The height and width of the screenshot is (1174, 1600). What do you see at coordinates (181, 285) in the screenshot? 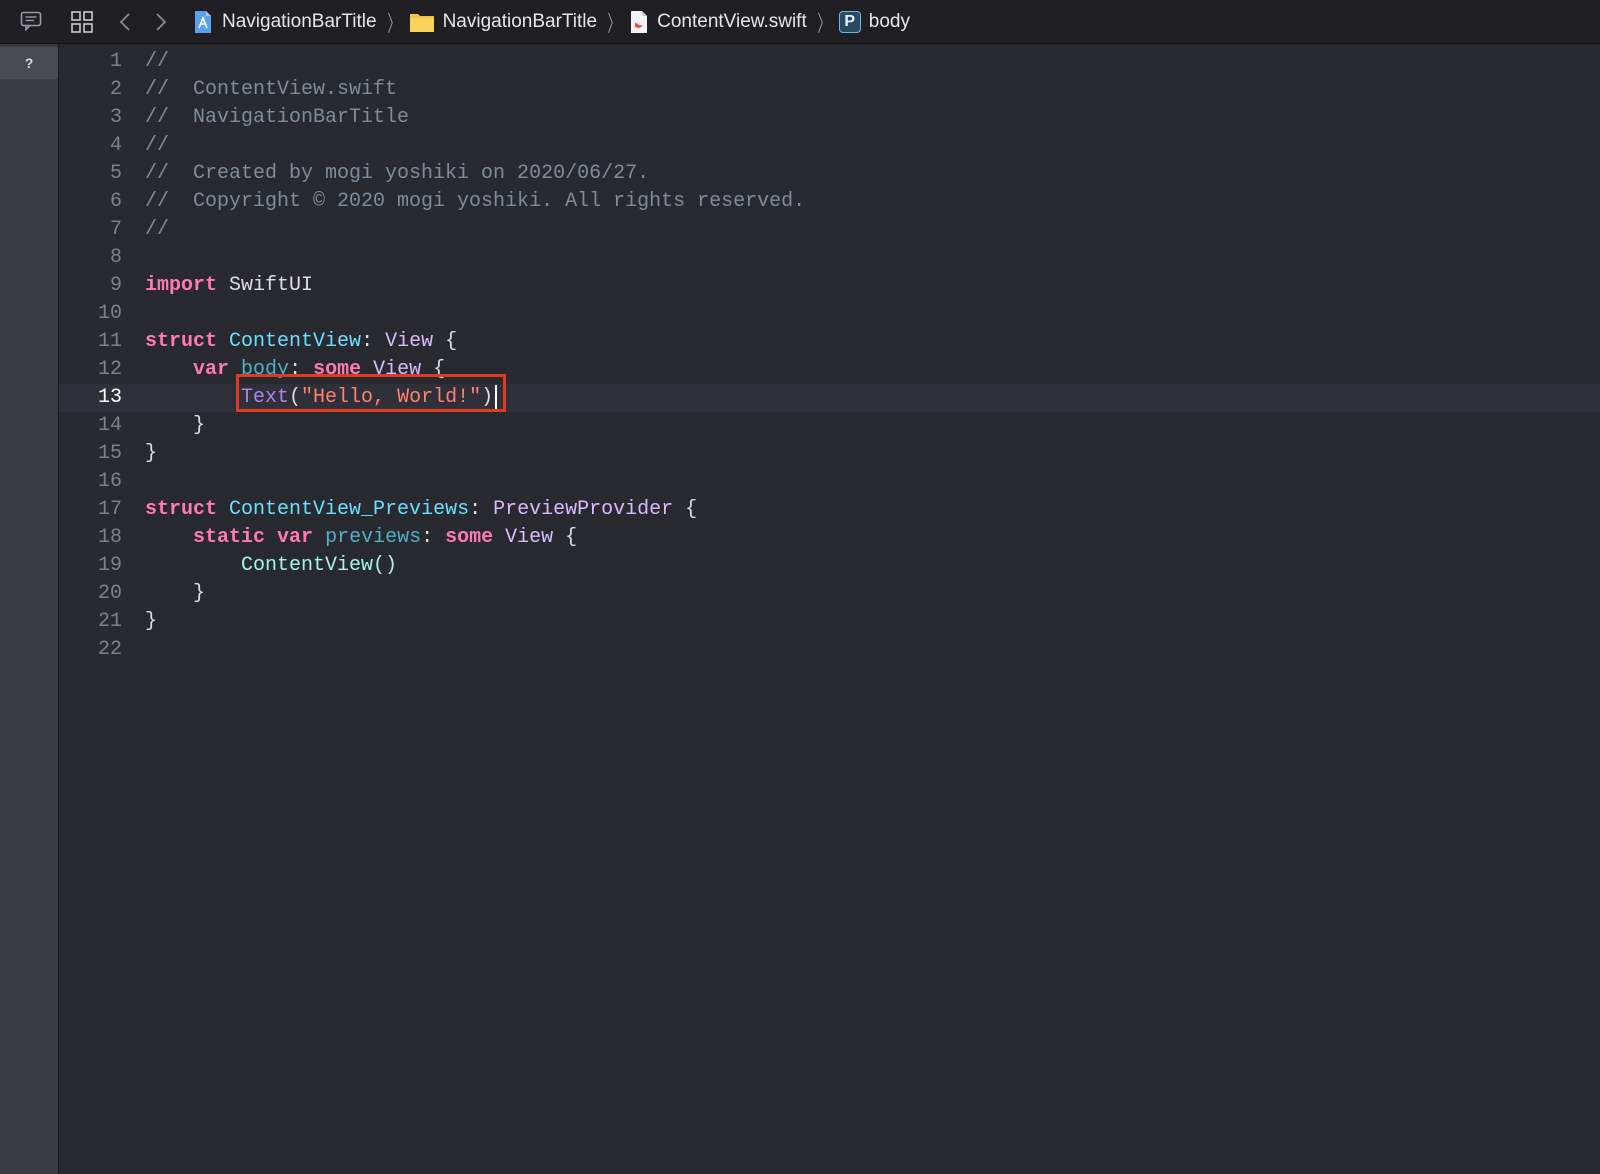
I see `keyword-token: import` at bounding box center [181, 285].